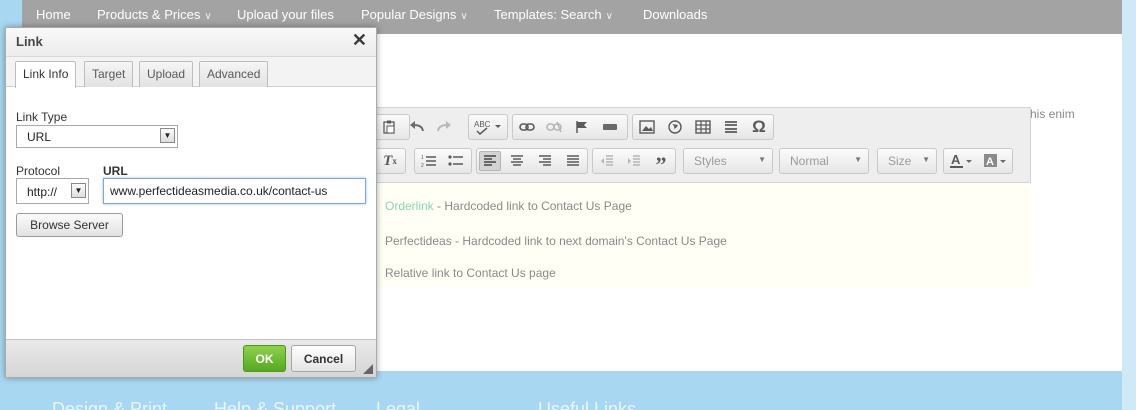  Describe the element at coordinates (429, 161) in the screenshot. I see `numbered-list-icon: 12` at that location.